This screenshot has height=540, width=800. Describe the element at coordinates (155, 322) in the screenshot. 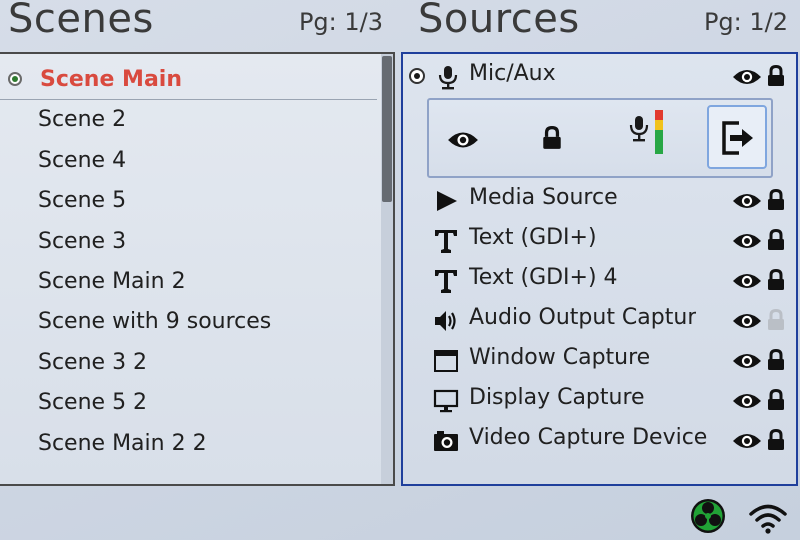

I see `scene-label: Scene with 9 sources` at that location.